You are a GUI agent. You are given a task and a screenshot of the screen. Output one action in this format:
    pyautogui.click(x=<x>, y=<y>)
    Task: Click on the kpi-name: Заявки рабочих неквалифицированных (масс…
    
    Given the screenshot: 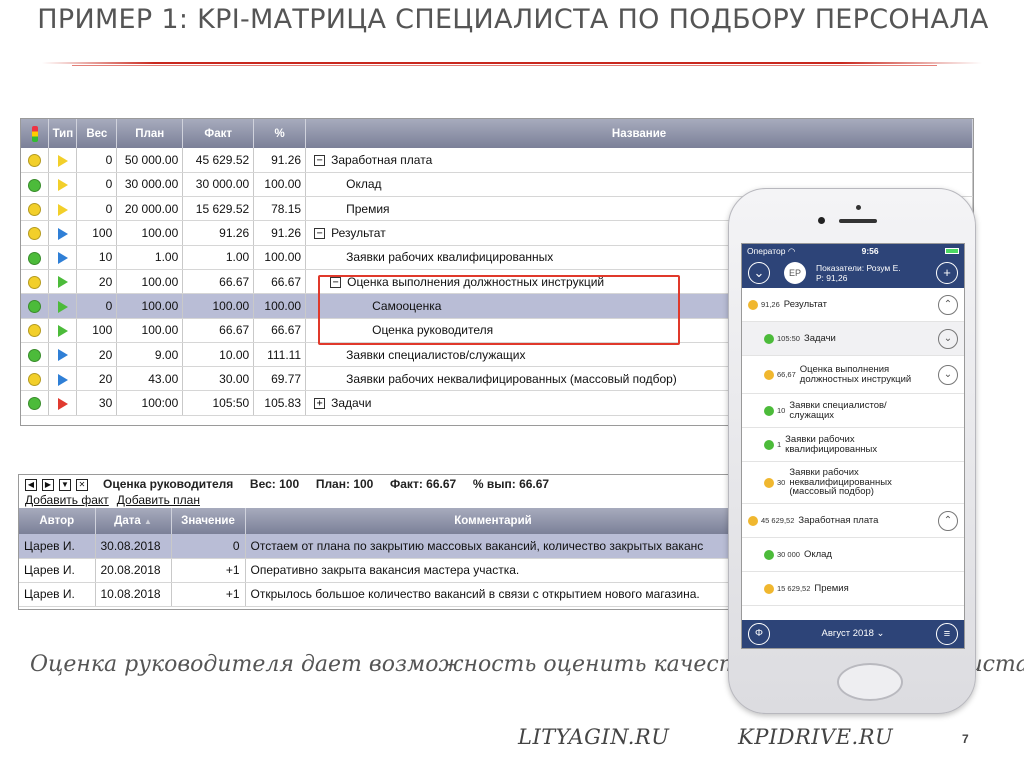 What is the action you would take?
    pyautogui.click(x=511, y=378)
    